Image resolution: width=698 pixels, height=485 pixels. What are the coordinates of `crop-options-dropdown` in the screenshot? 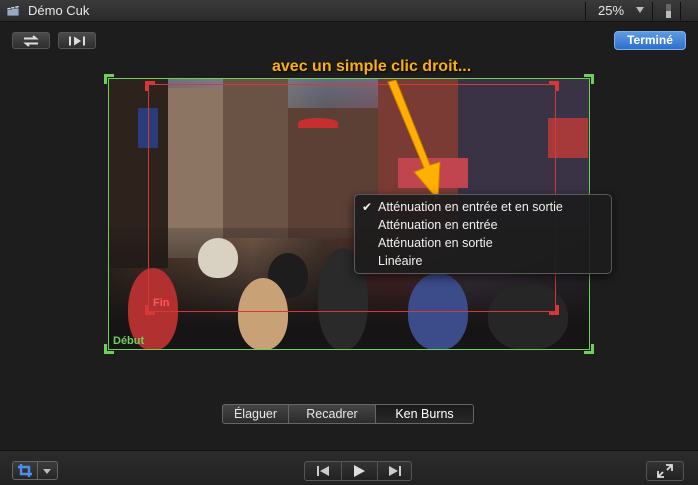 It's located at (48, 470).